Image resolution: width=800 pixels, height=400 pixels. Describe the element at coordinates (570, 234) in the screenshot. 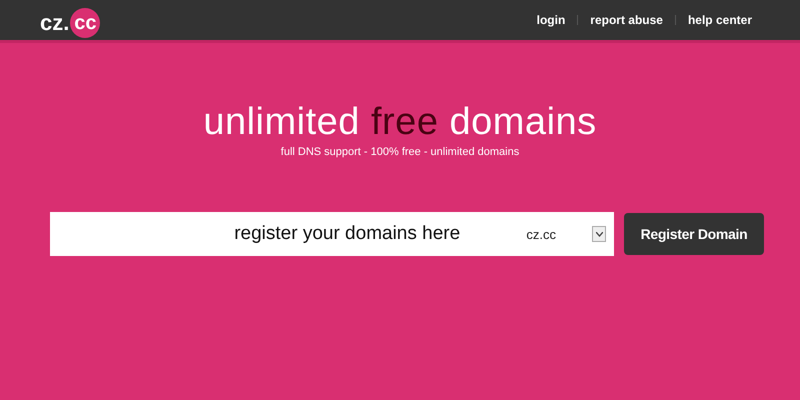

I see `extension-select: cz.cc` at that location.